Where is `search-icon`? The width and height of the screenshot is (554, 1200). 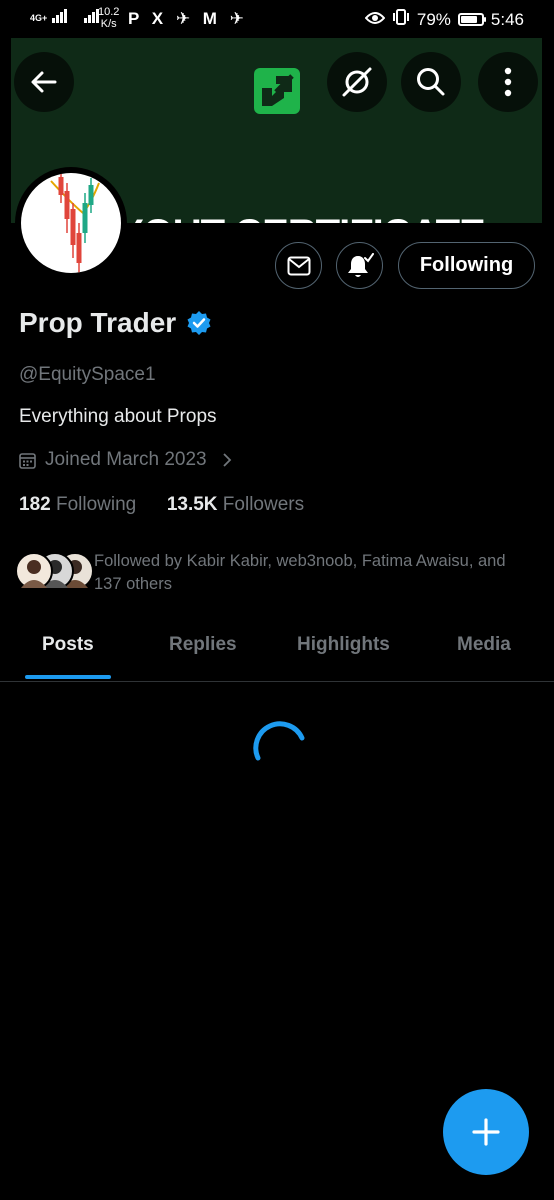
search-icon is located at coordinates (431, 82).